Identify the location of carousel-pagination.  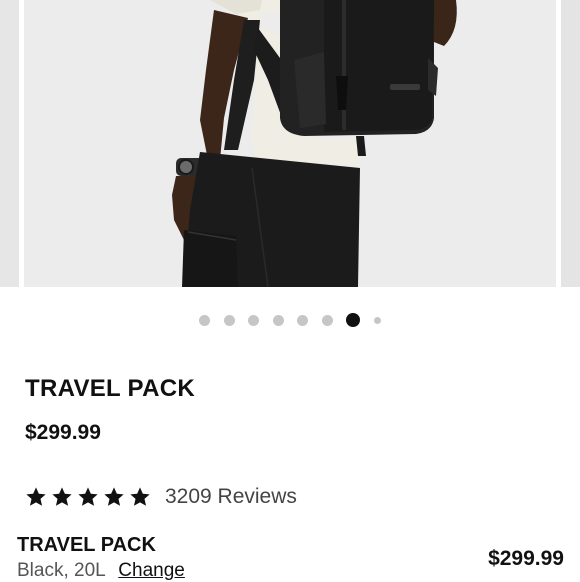
(290, 320).